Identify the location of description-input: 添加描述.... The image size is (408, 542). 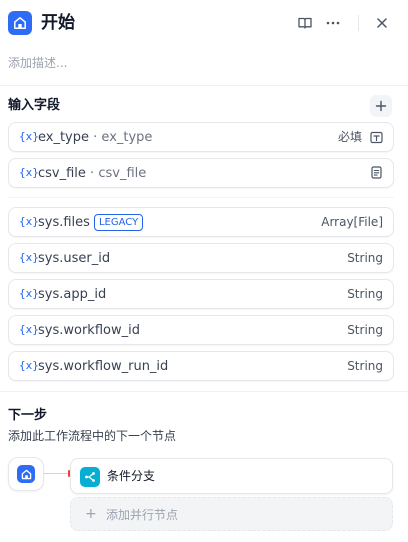
(37, 63).